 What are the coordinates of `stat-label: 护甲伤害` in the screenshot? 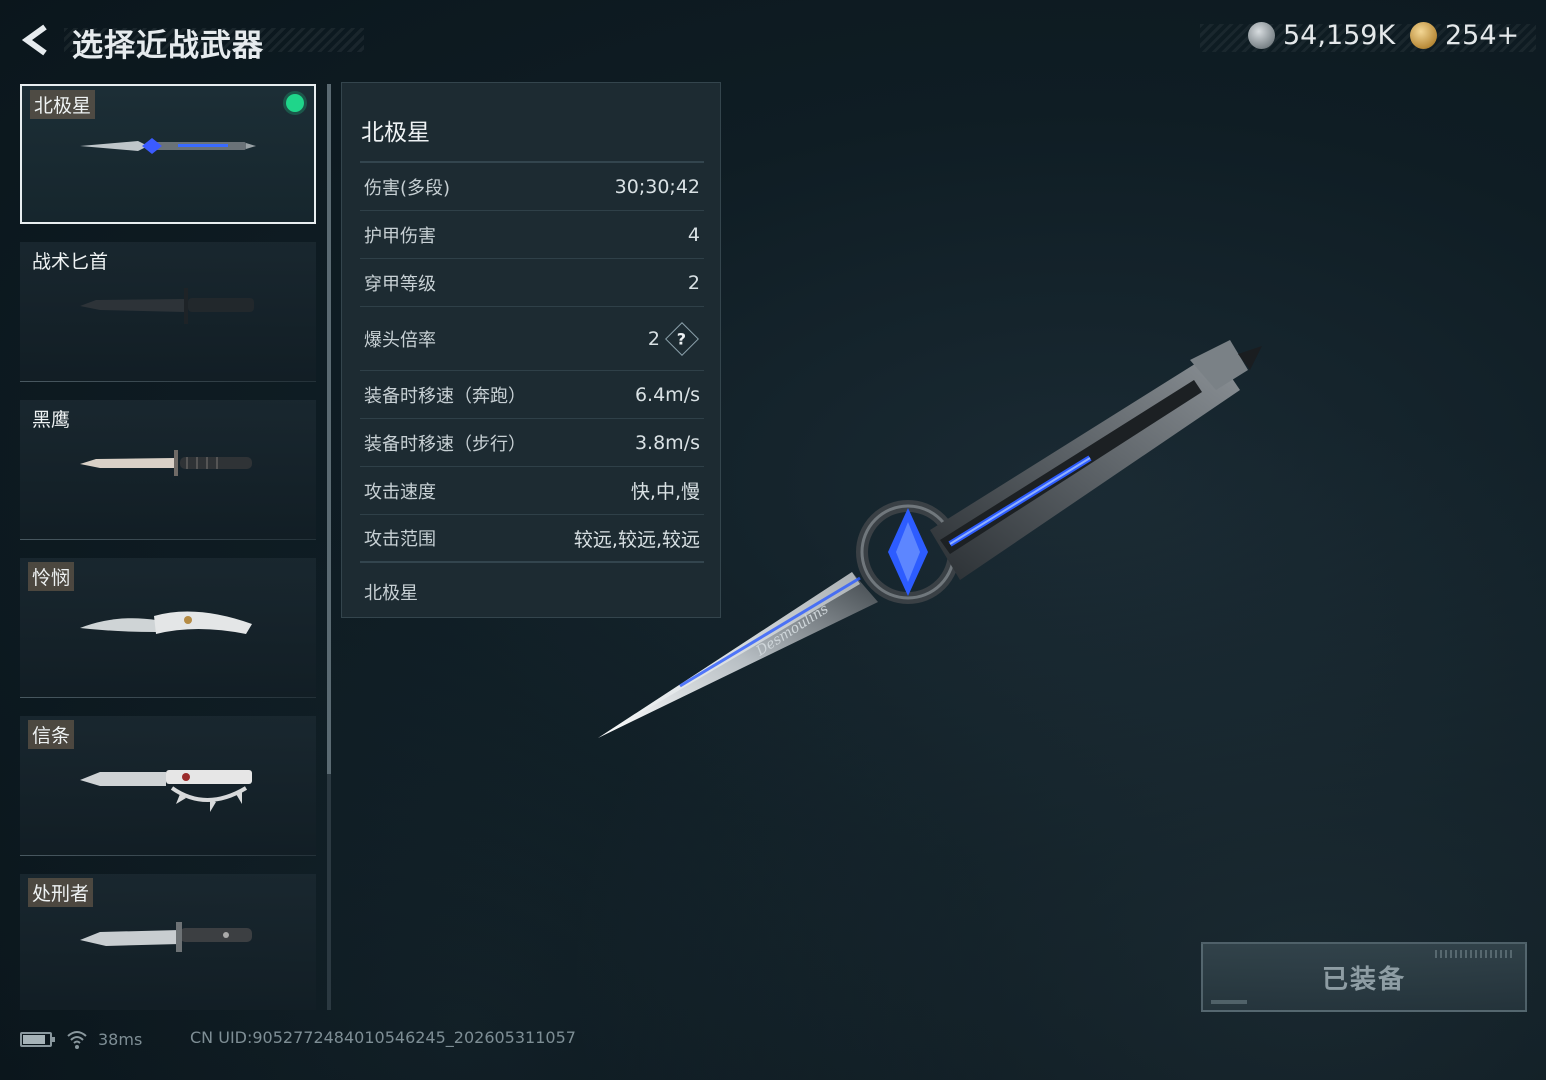 It's located at (400, 236).